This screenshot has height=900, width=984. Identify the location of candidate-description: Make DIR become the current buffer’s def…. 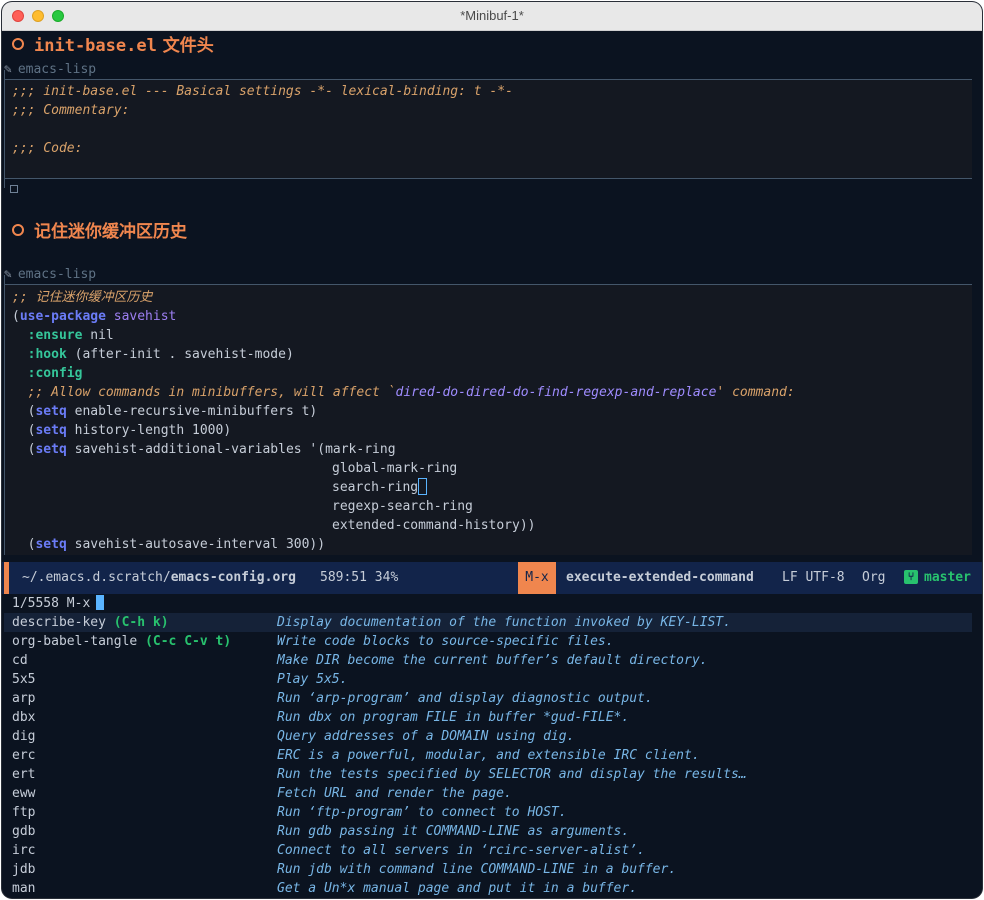
(492, 660).